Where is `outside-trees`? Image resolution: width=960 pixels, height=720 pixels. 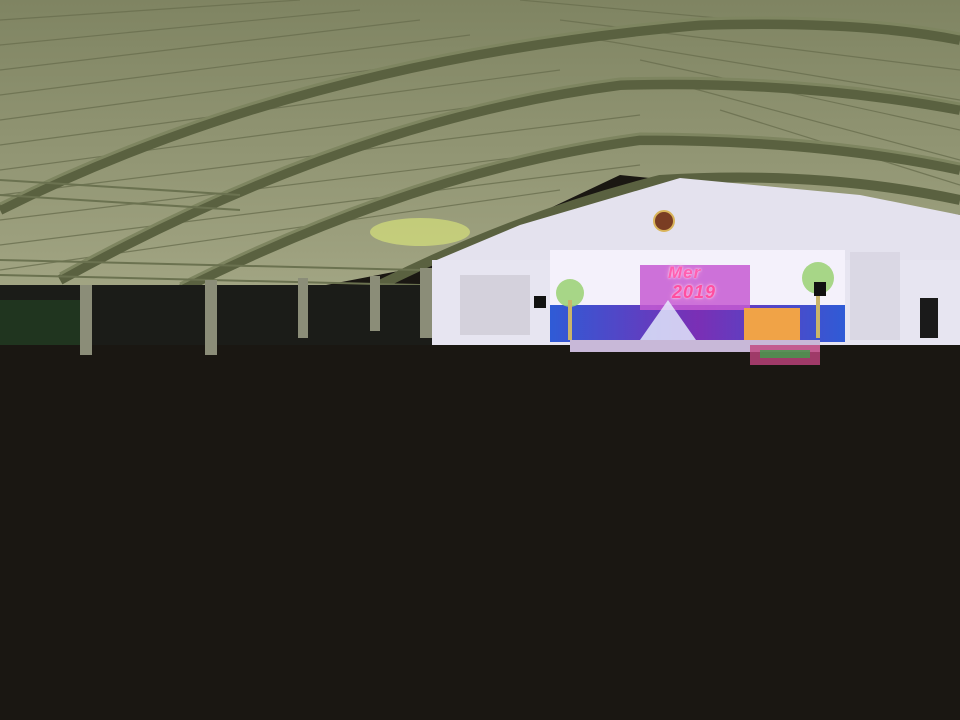
outside-trees is located at coordinates (40, 322).